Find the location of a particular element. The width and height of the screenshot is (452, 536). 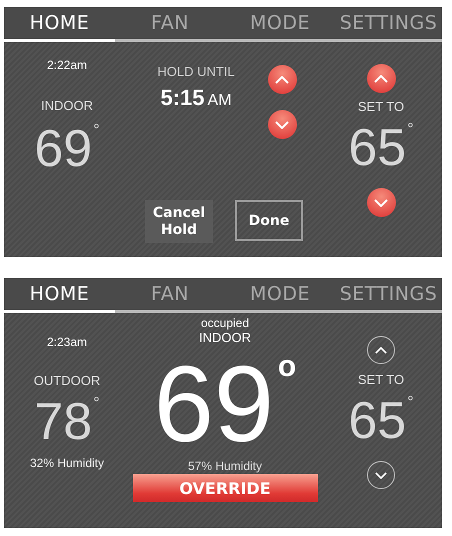

done-button: Done is located at coordinates (269, 220).